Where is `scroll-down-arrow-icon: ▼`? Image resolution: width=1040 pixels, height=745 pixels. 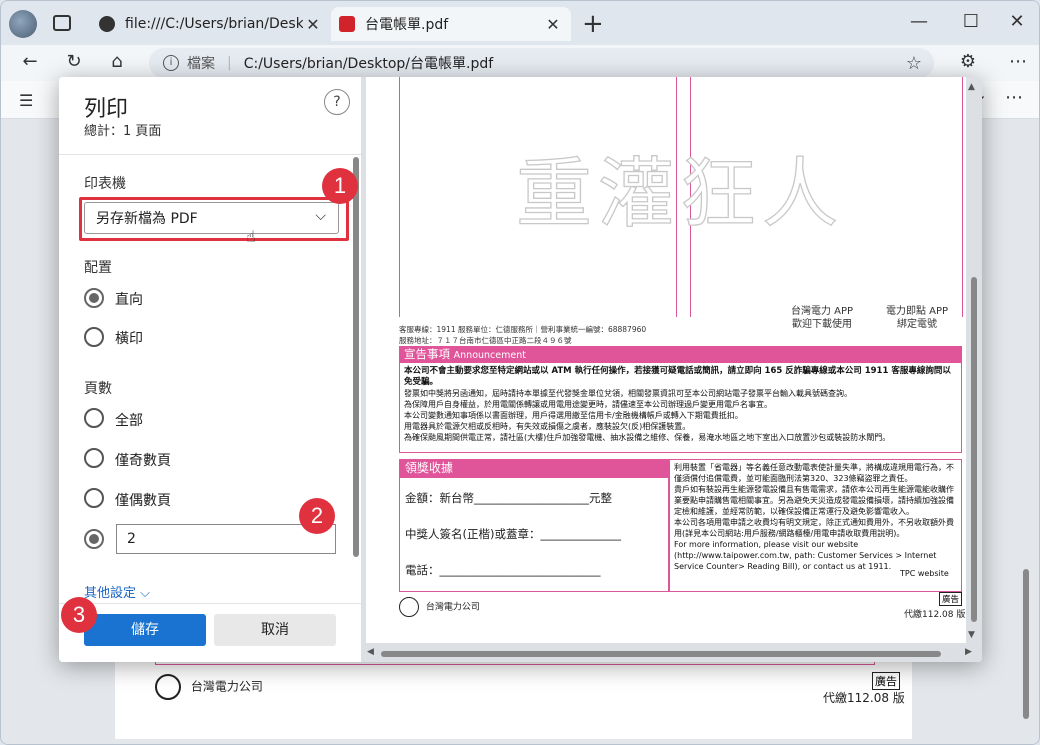 scroll-down-arrow-icon: ▼ is located at coordinates (971, 635).